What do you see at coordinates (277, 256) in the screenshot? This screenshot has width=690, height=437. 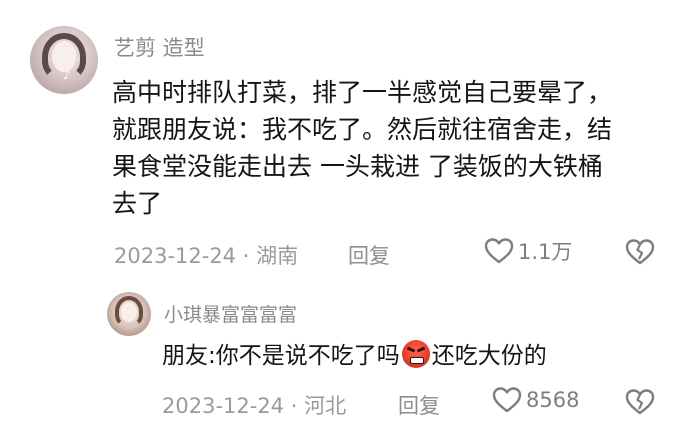 I see `comment-location: 湖南` at bounding box center [277, 256].